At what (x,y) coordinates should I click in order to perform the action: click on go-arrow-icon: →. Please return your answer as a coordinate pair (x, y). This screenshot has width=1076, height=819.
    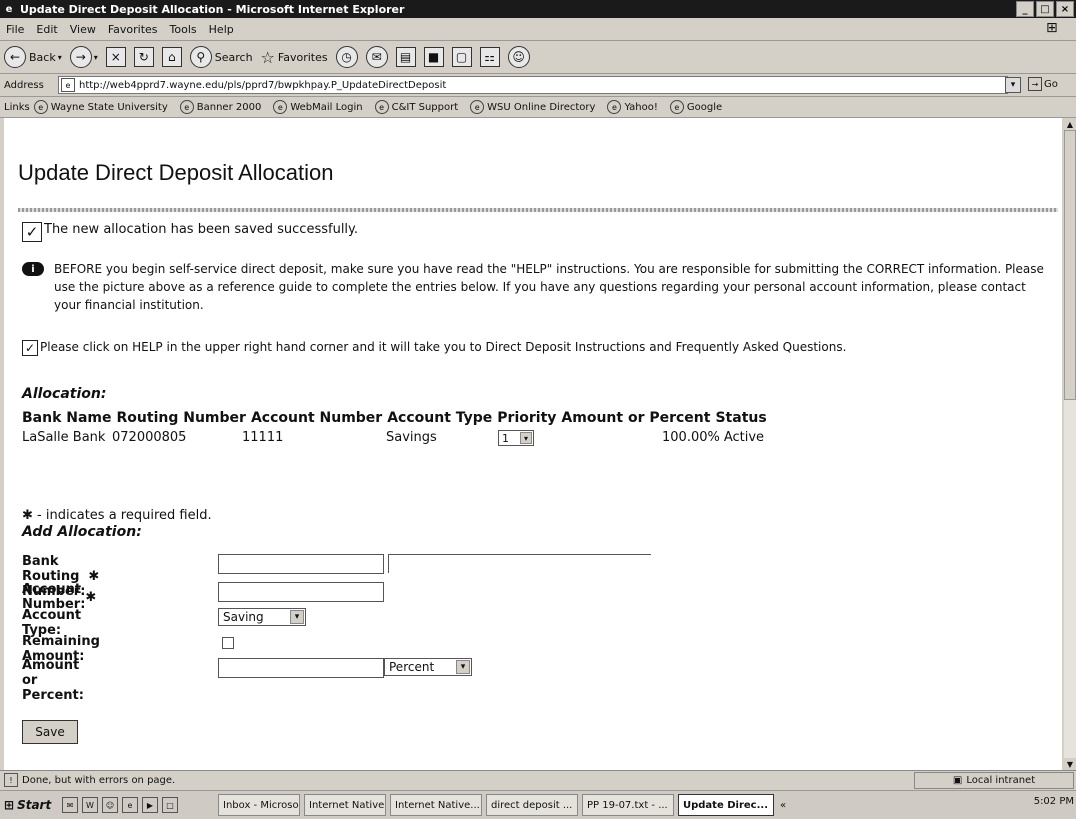
    Looking at the image, I should click on (1035, 84).